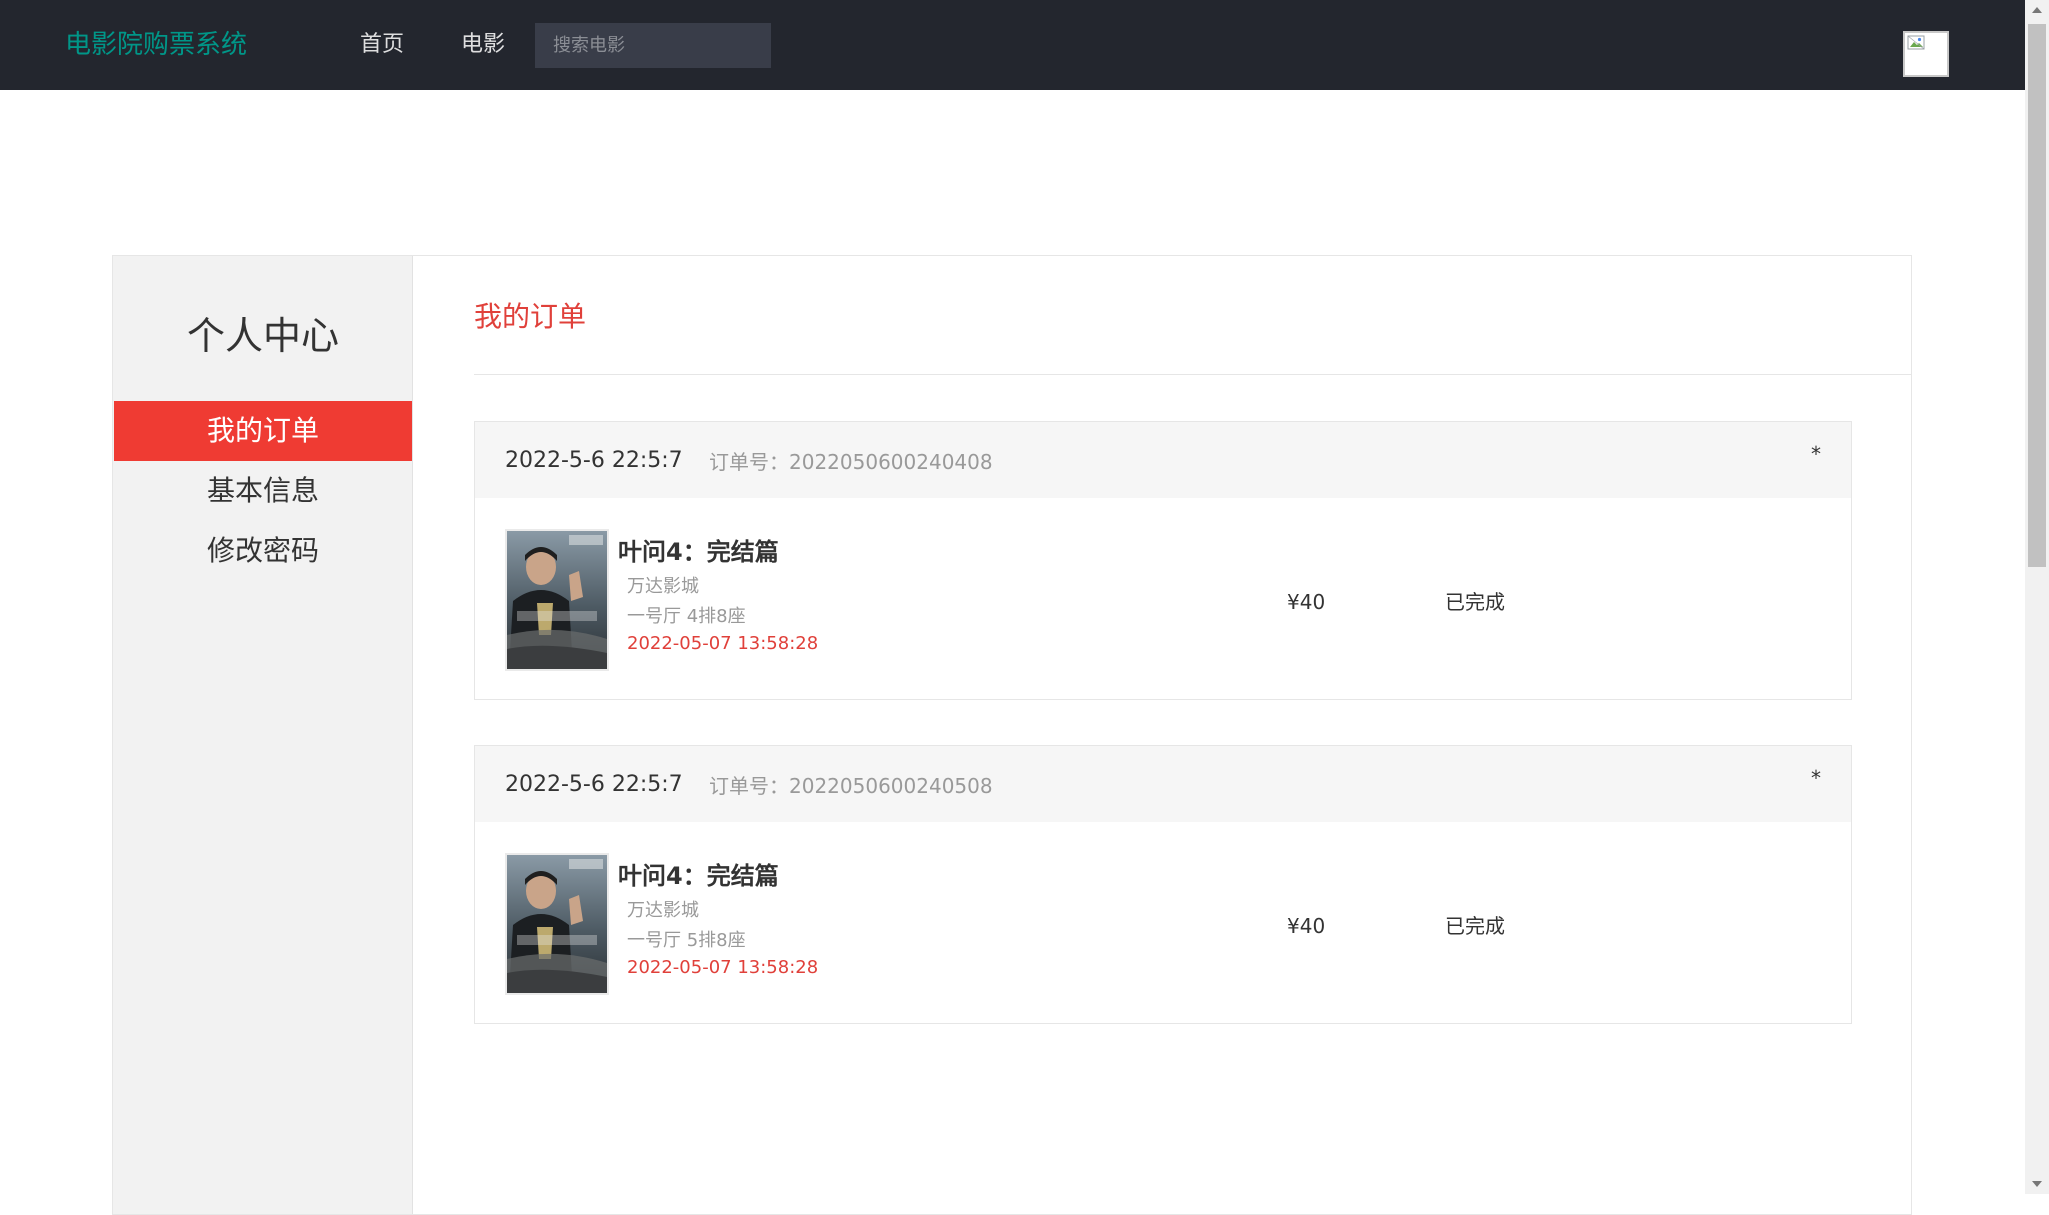 This screenshot has width=2049, height=1215. Describe the element at coordinates (263, 491) in the screenshot. I see `sidebar-item-basic-info: 基本信息` at that location.